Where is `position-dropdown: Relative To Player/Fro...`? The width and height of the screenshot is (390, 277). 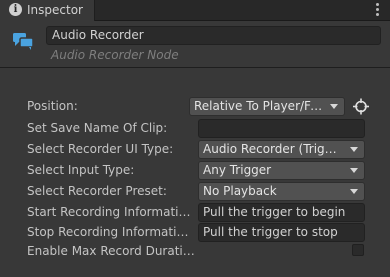
position-dropdown: Relative To Player/Fro... is located at coordinates (267, 106).